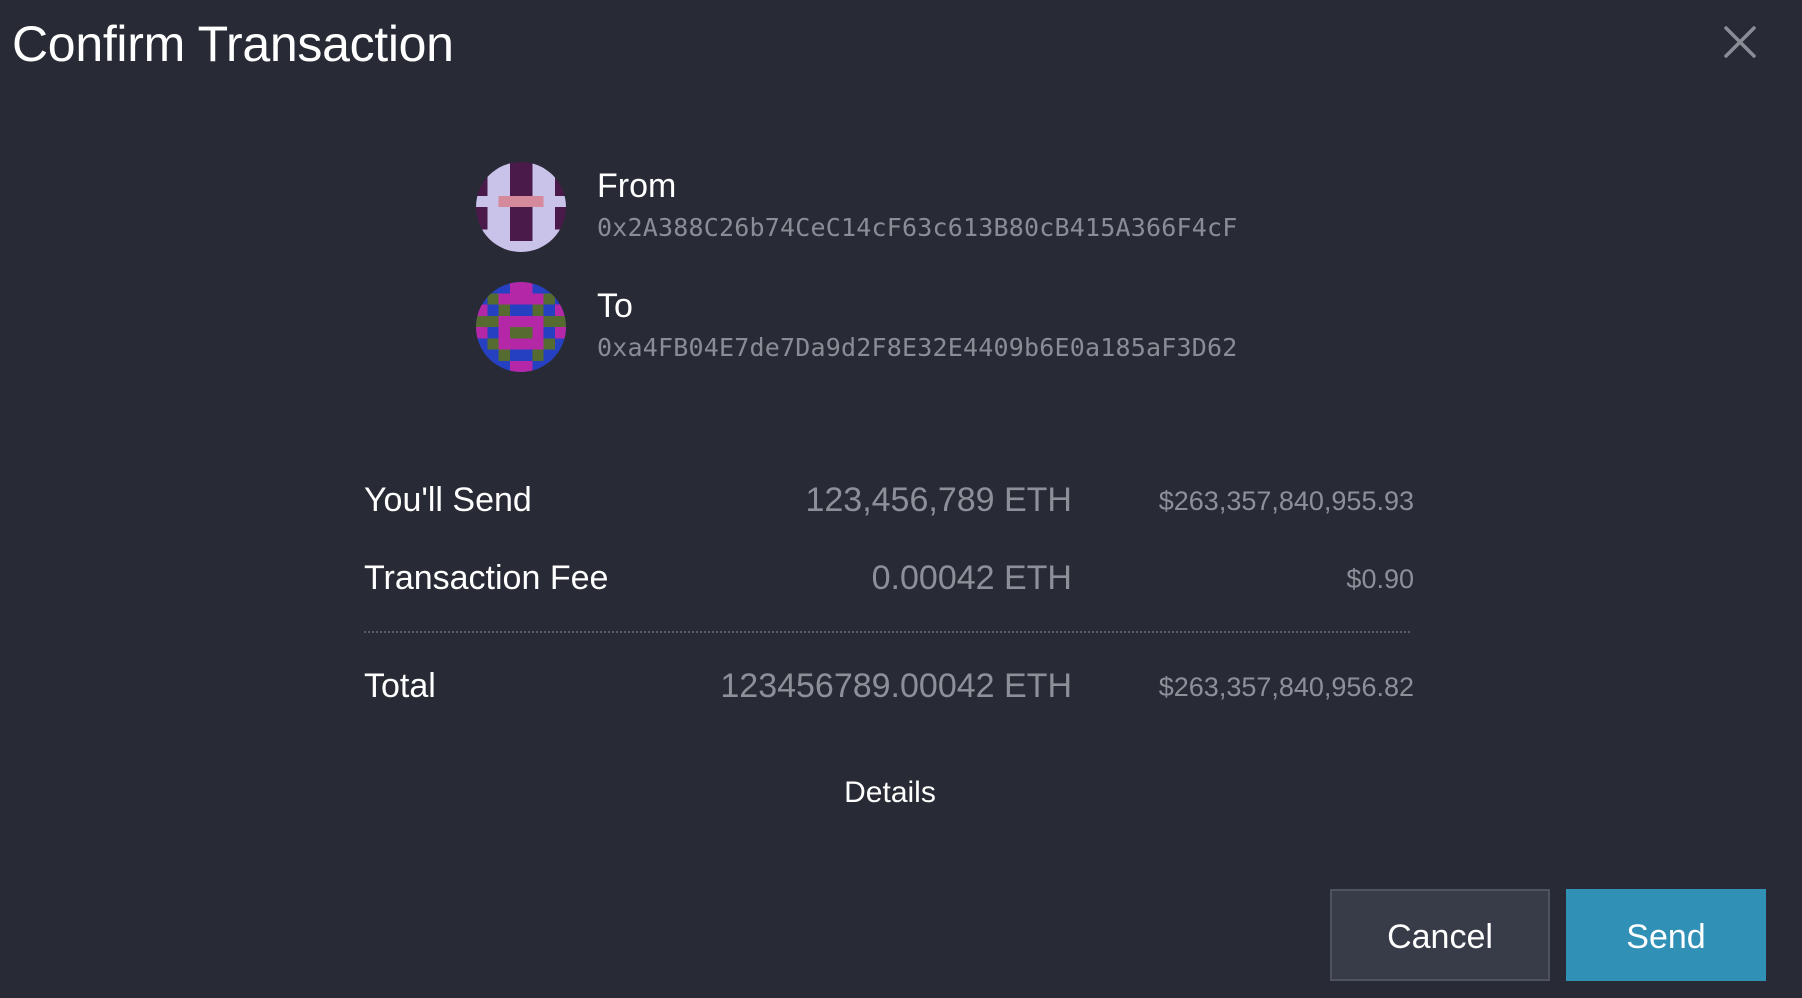  Describe the element at coordinates (1666, 935) in the screenshot. I see `send-button: Send` at that location.